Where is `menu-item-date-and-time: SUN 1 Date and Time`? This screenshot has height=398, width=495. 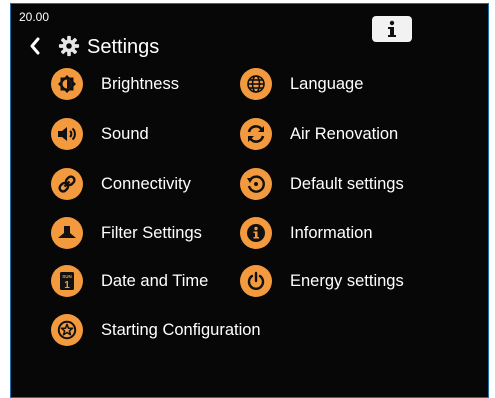
menu-item-date-and-time: SUN 1 Date and Time is located at coordinates (129, 281).